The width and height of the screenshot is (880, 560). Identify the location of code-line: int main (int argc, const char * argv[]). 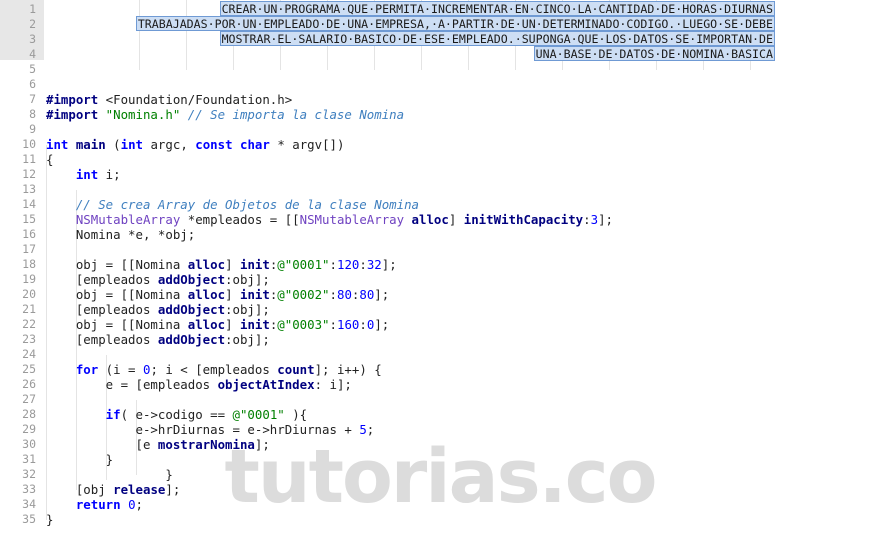
(463, 144).